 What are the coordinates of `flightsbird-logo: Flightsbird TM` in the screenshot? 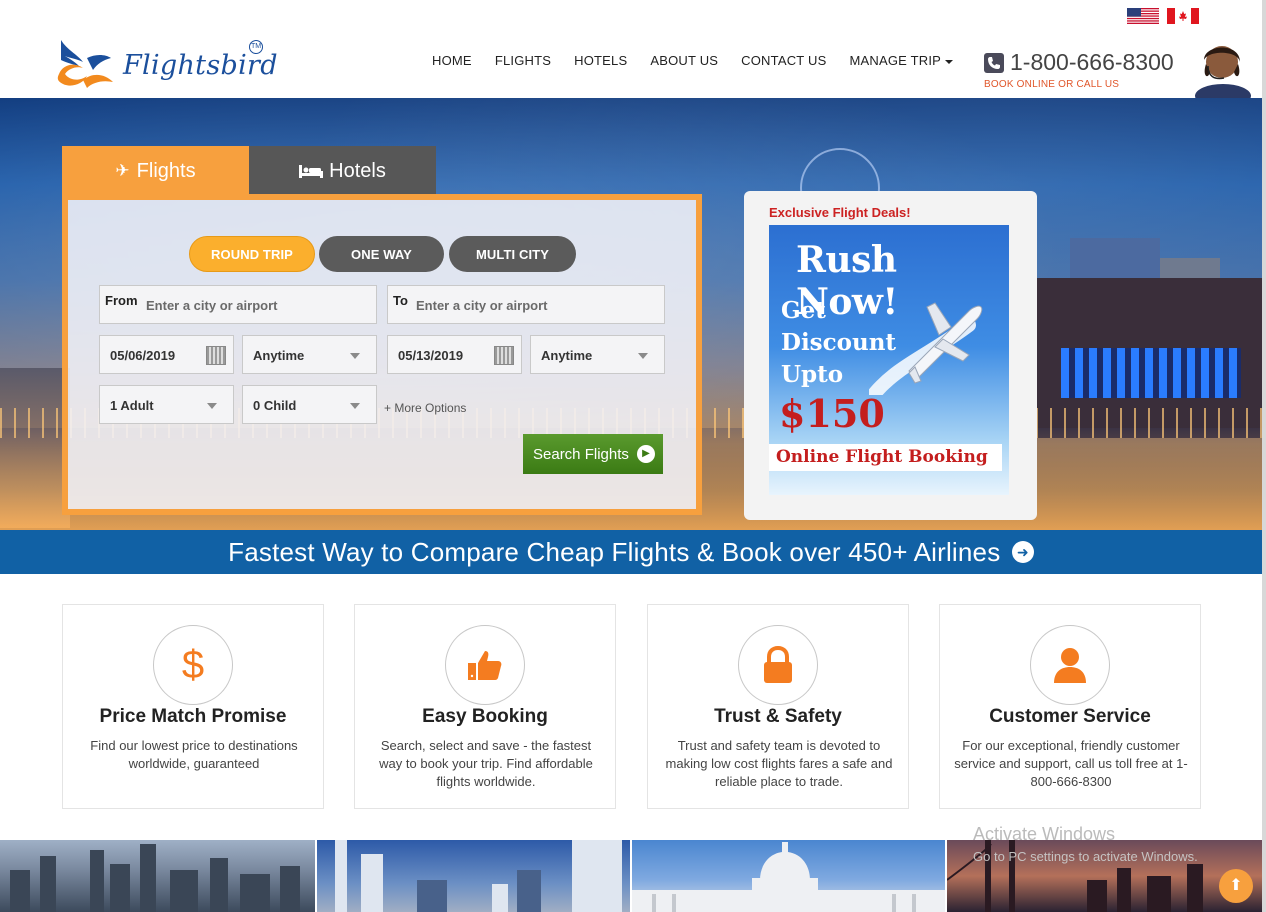 It's located at (165, 64).